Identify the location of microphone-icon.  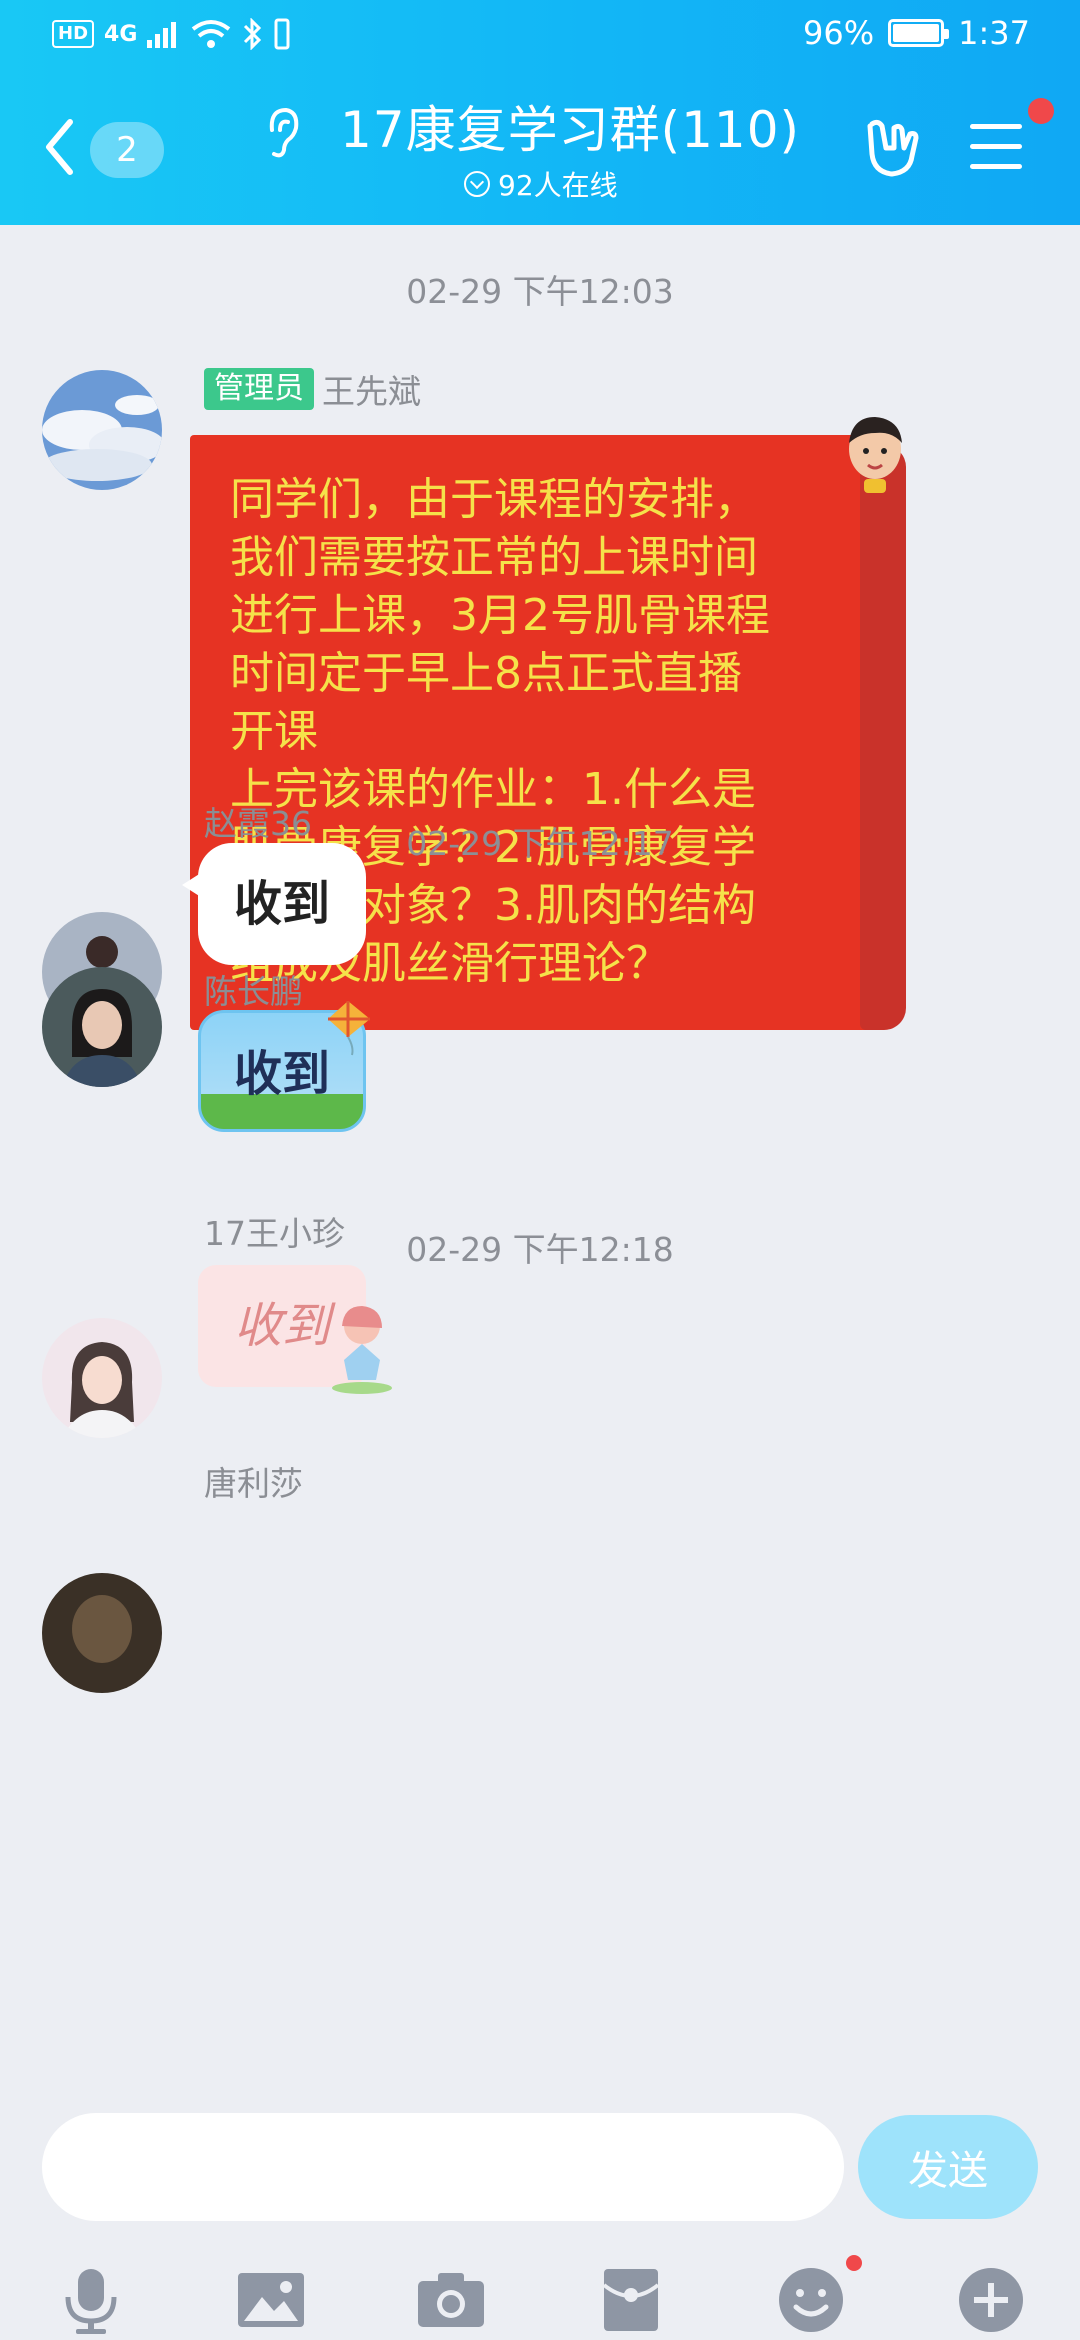
(91, 2300).